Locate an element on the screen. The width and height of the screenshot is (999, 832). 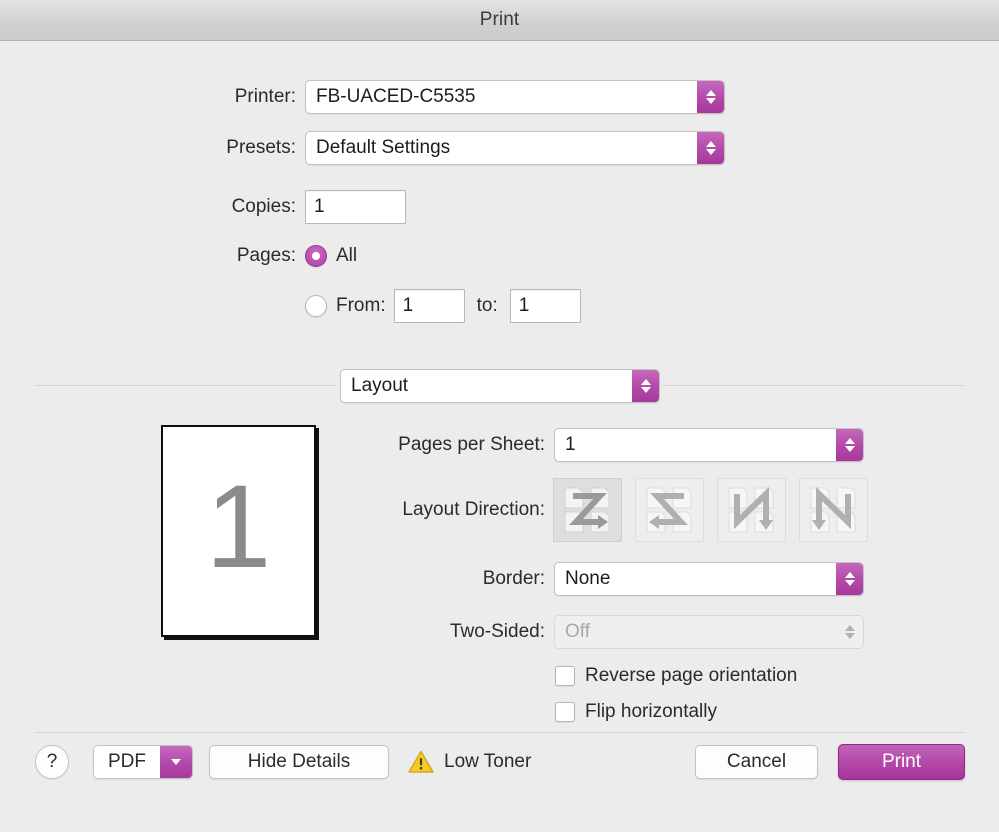
pane-separator-right is located at coordinates (813, 385).